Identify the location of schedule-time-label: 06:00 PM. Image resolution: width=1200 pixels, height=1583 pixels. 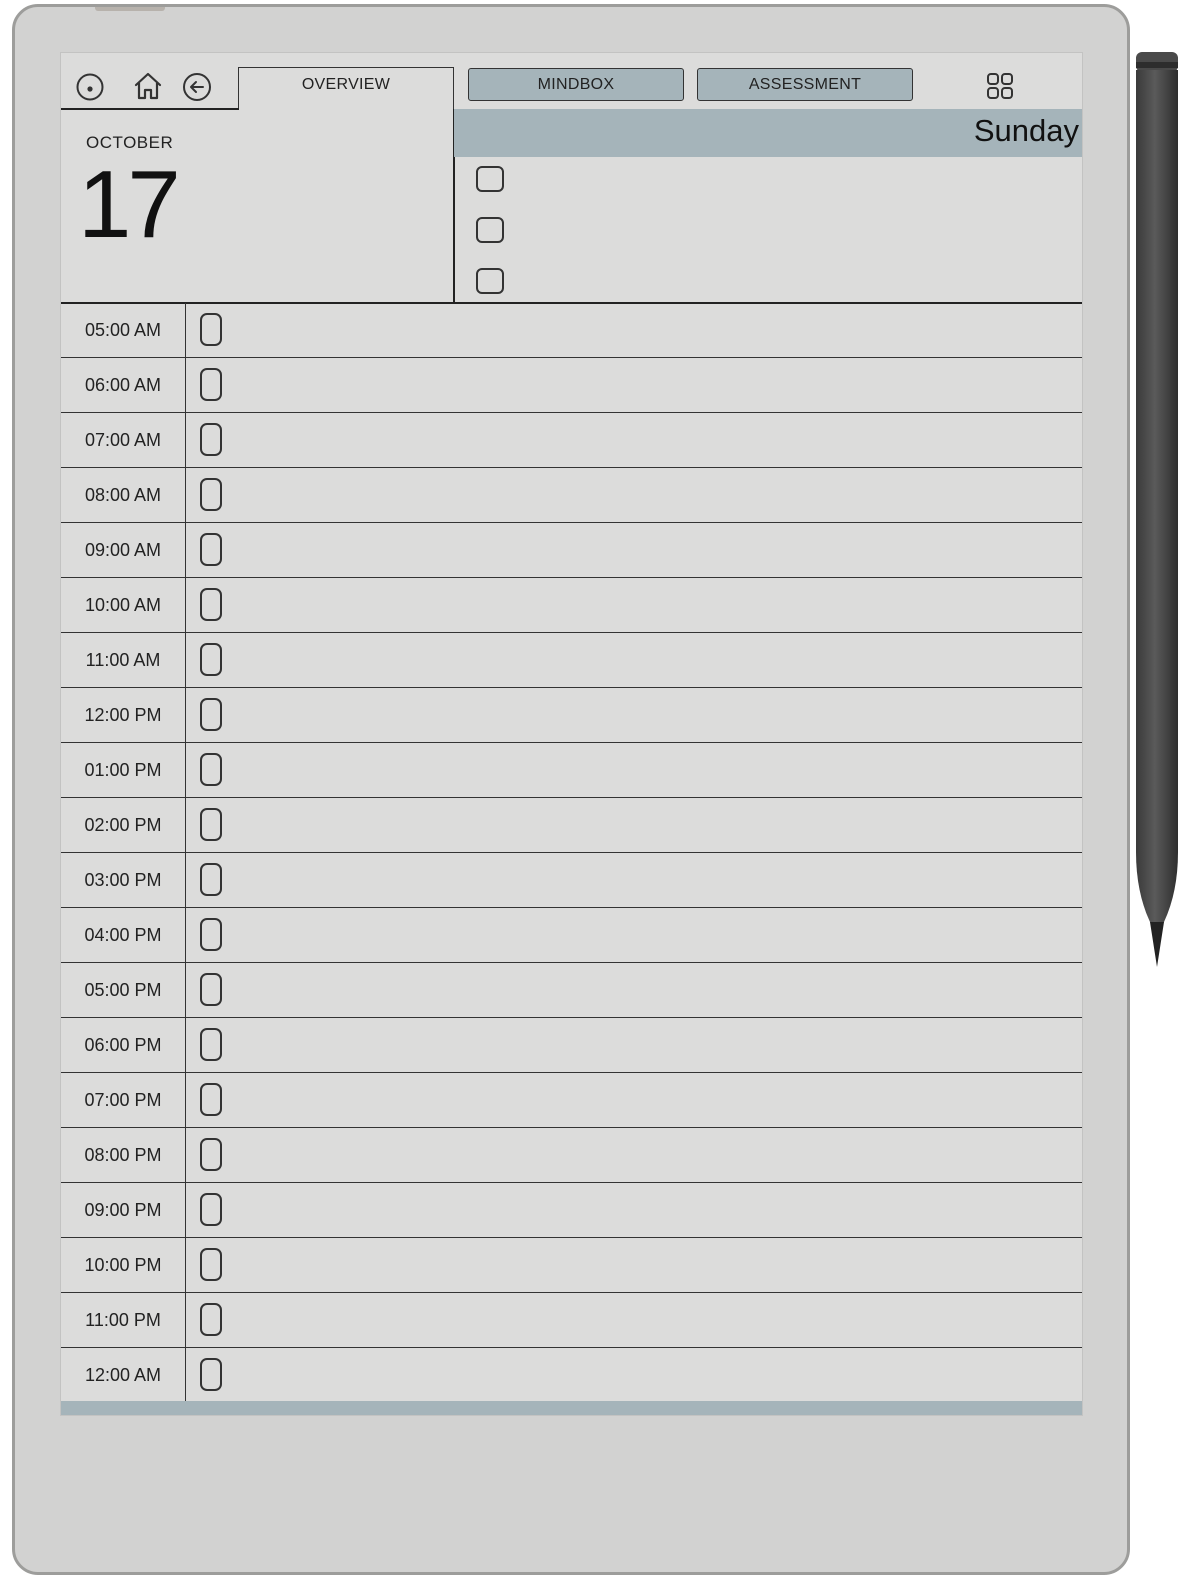
(123, 1045).